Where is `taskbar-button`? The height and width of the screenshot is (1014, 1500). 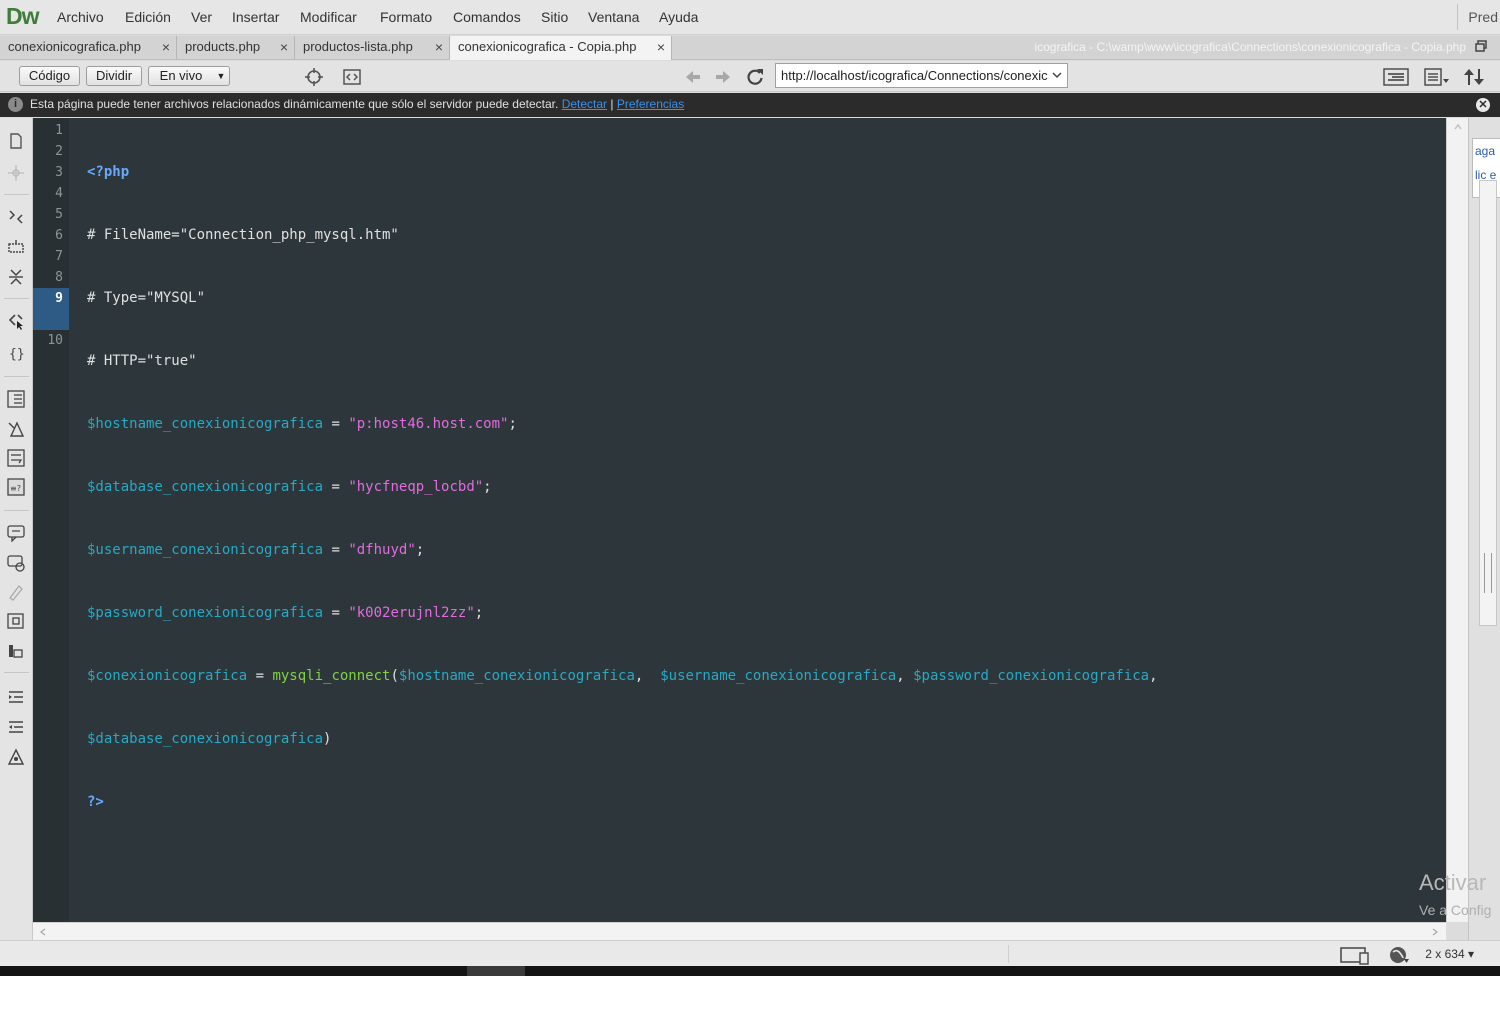 taskbar-button is located at coordinates (496, 971).